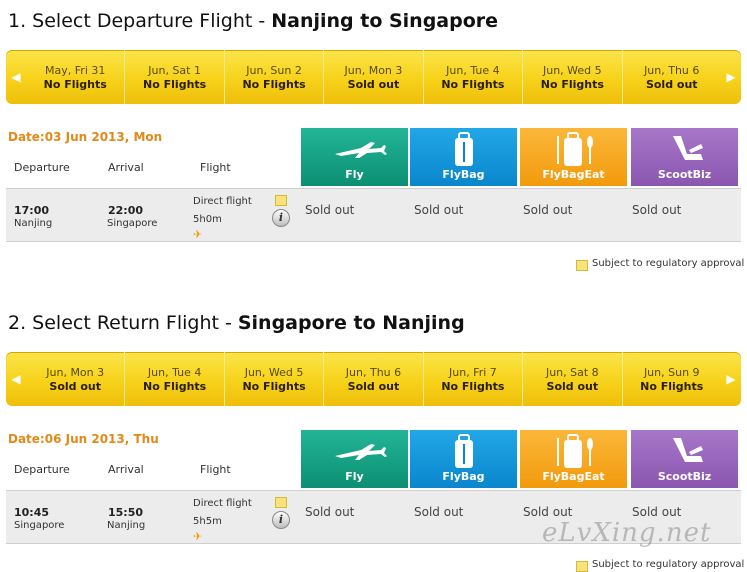 This screenshot has width=747, height=572. I want to click on route-label: Singapore to Nanjing, so click(351, 323).